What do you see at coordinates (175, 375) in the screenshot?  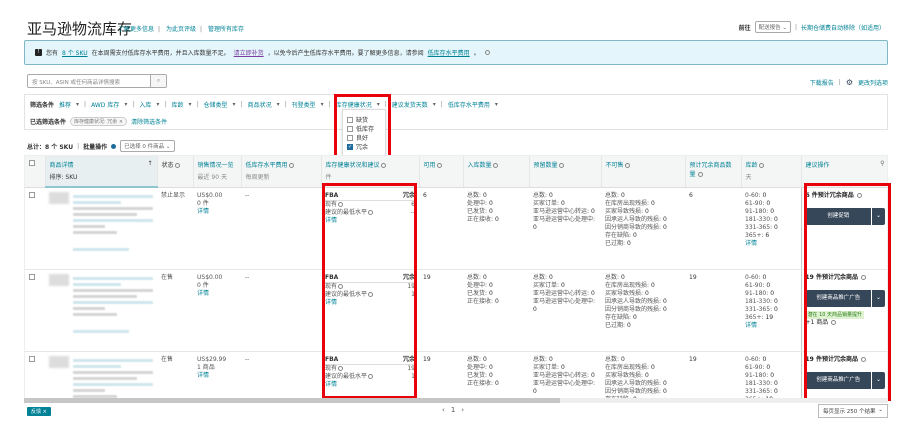 I see `status: 在售` at bounding box center [175, 375].